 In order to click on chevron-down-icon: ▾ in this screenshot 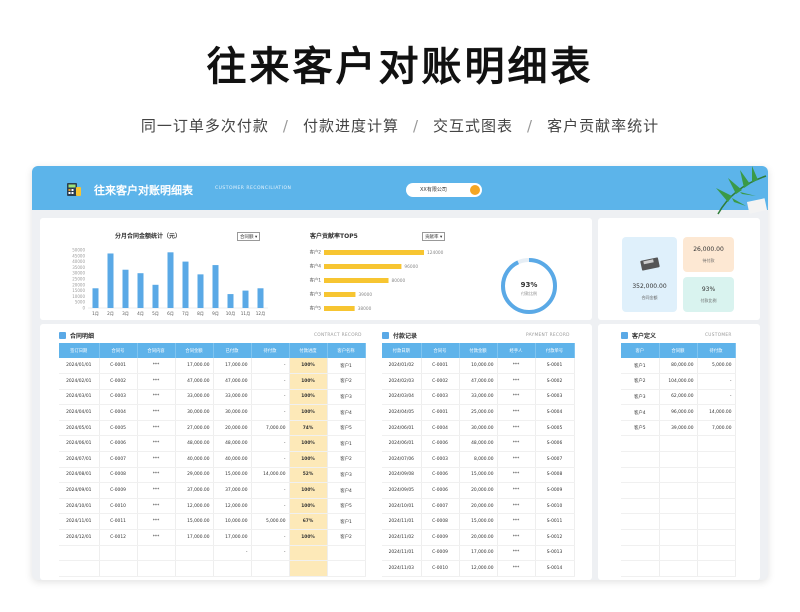, I will do `click(441, 237)`.